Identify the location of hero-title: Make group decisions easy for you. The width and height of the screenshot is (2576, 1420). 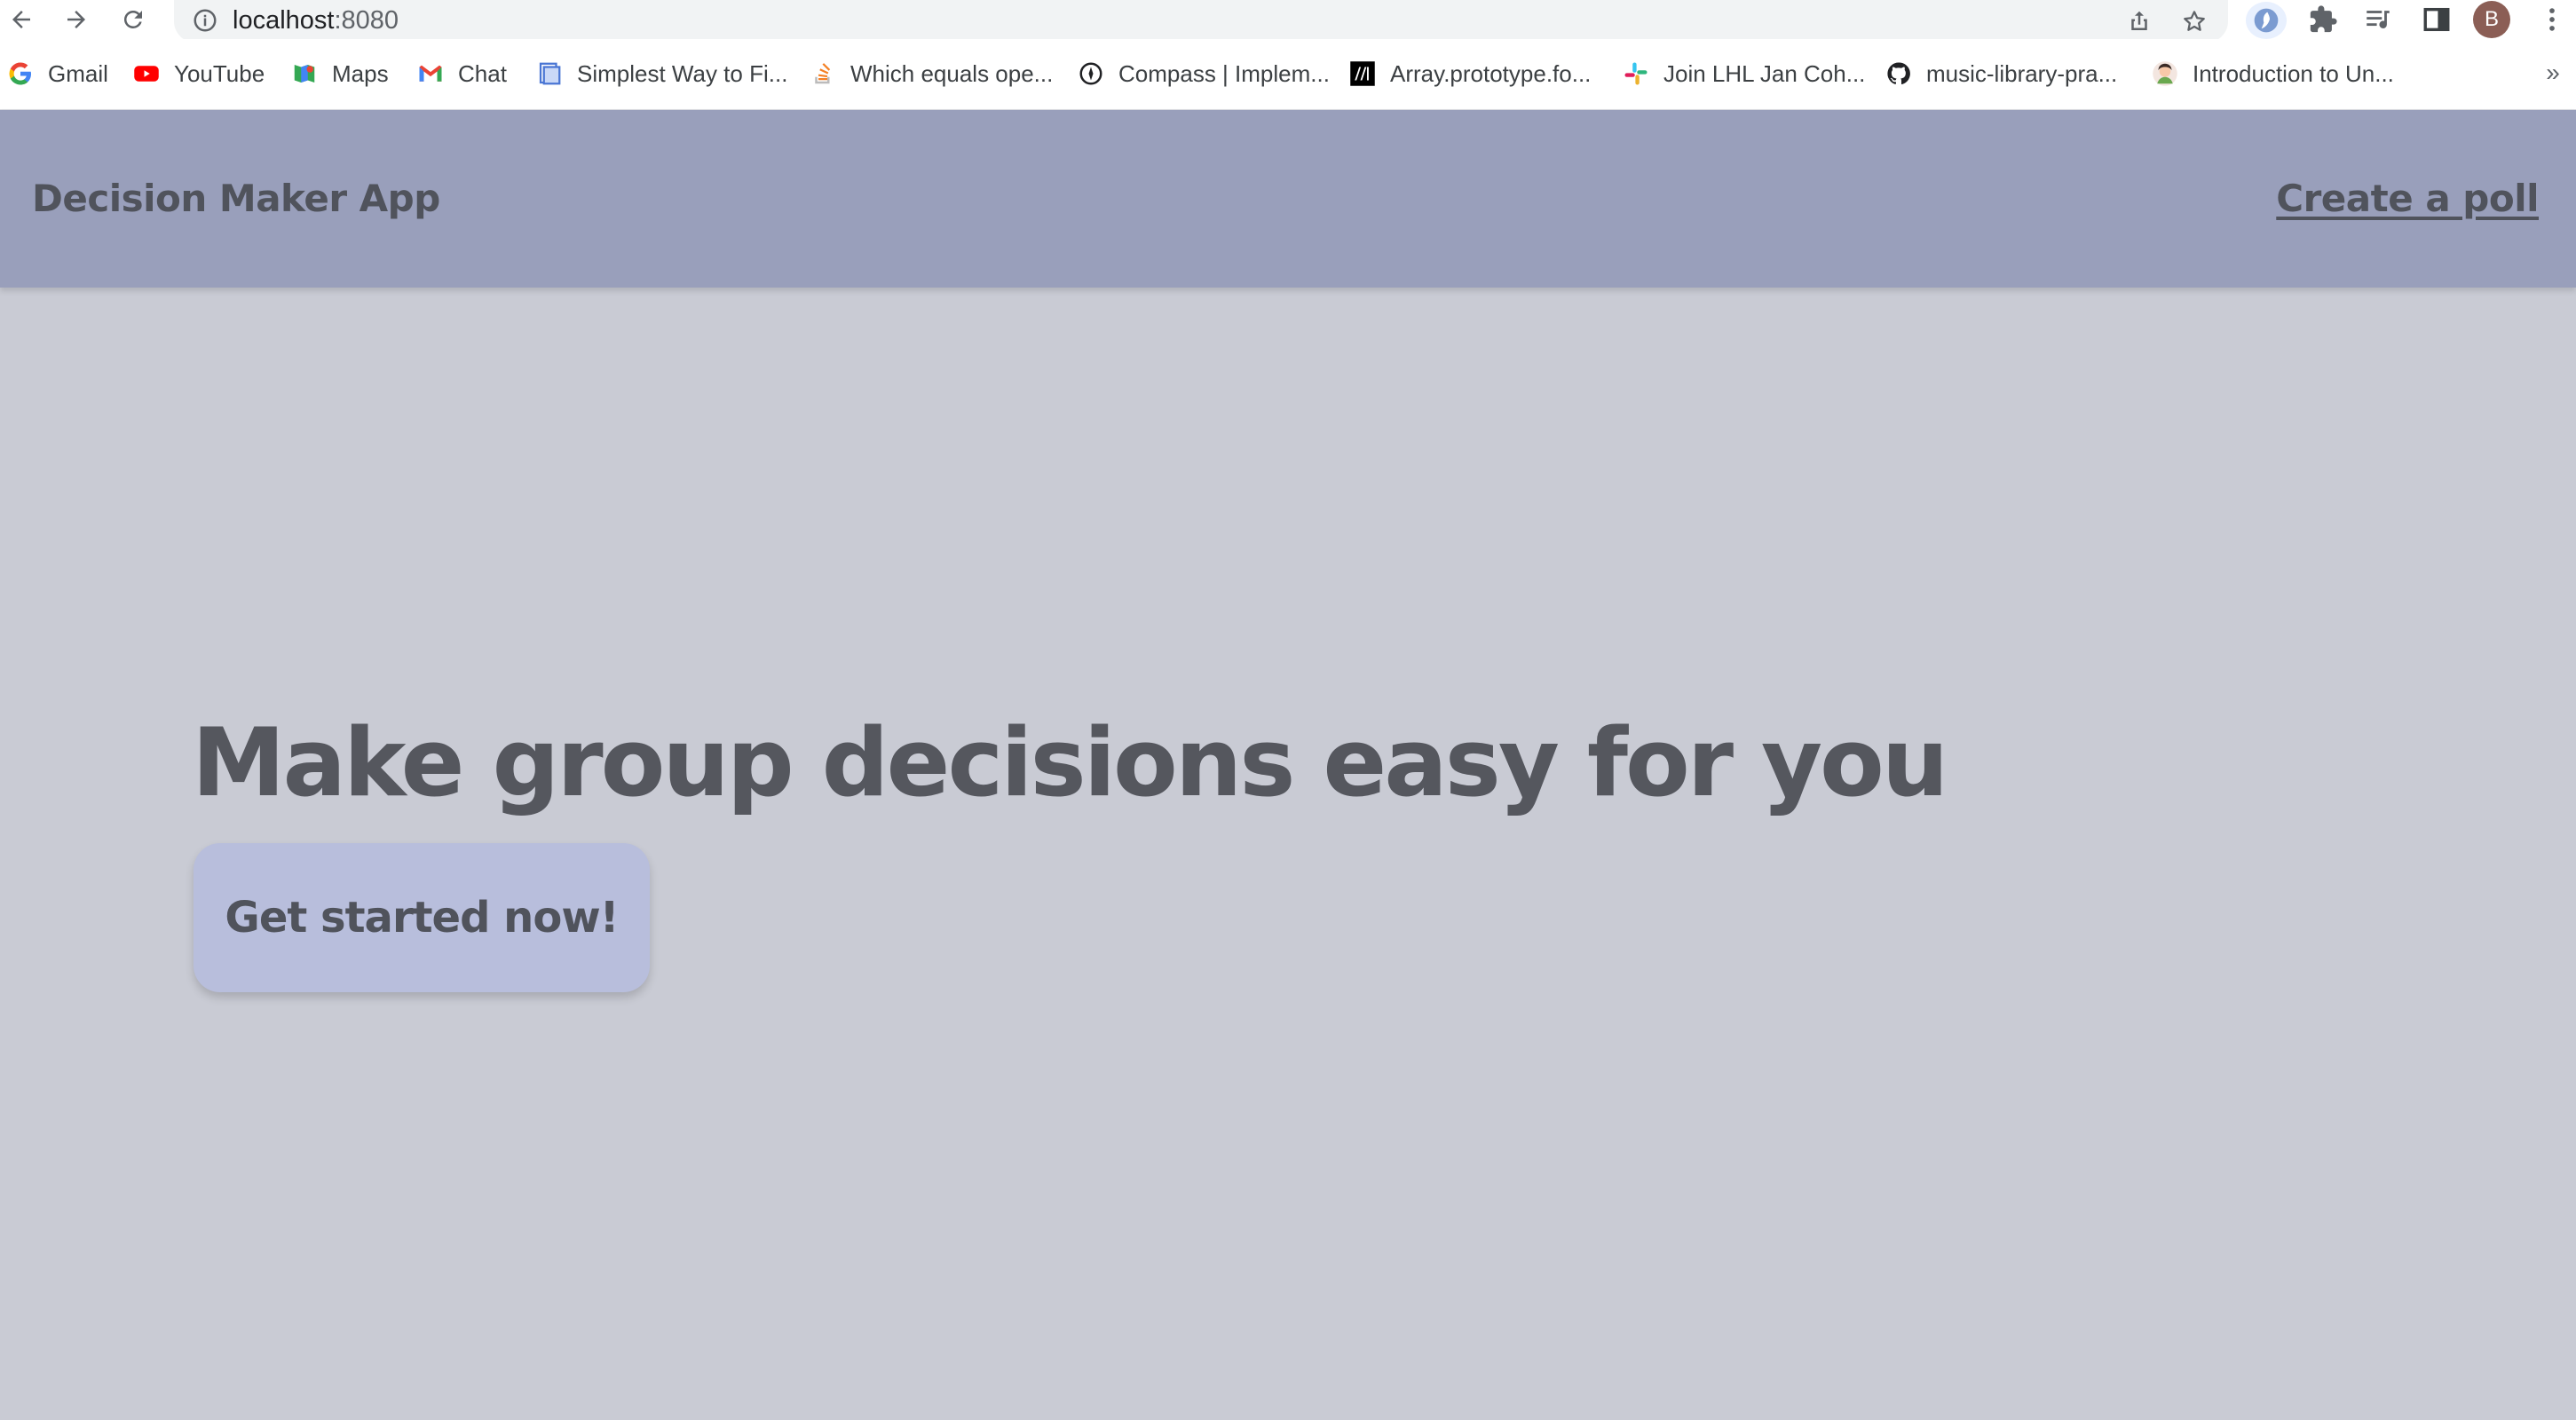
(1070, 762).